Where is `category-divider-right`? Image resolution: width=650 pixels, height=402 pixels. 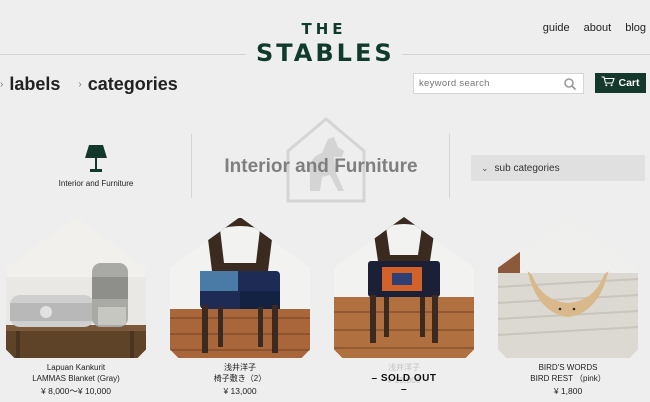
category-divider-right is located at coordinates (449, 166).